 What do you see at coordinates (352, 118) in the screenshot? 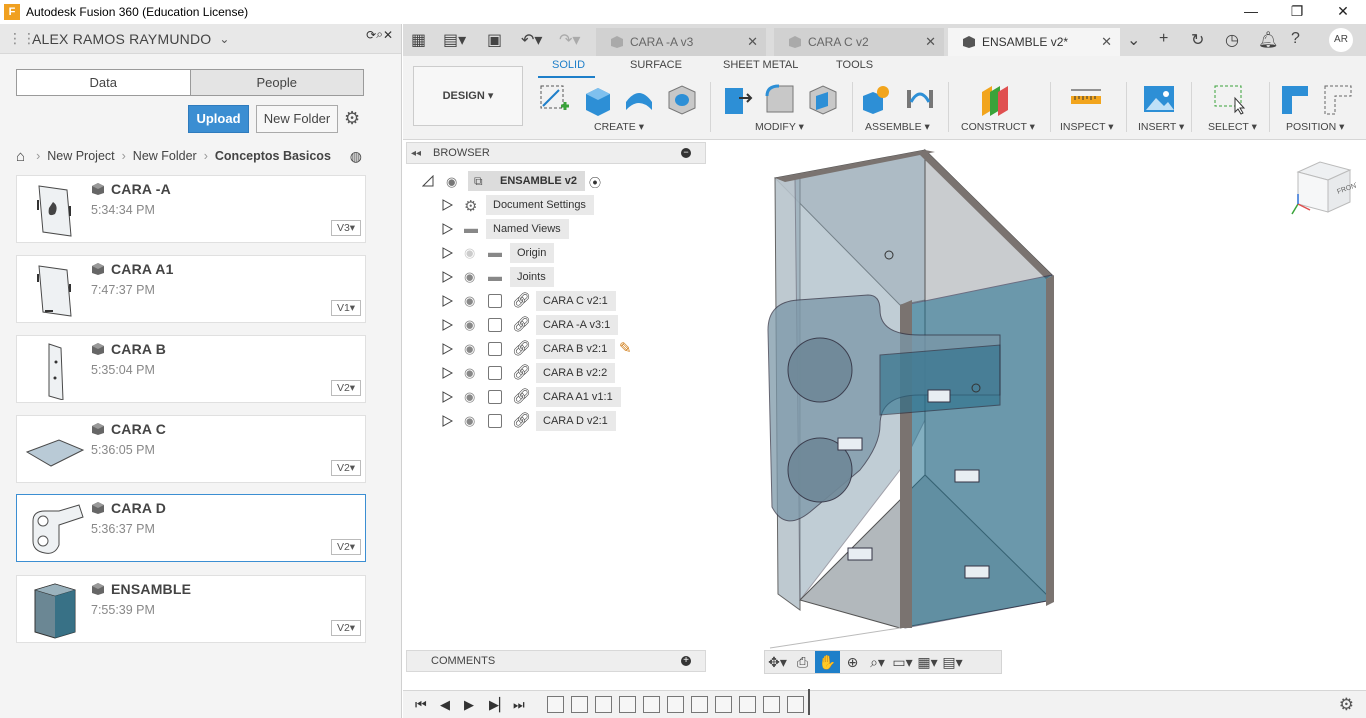
I see `gear-icon: ⚙` at bounding box center [352, 118].